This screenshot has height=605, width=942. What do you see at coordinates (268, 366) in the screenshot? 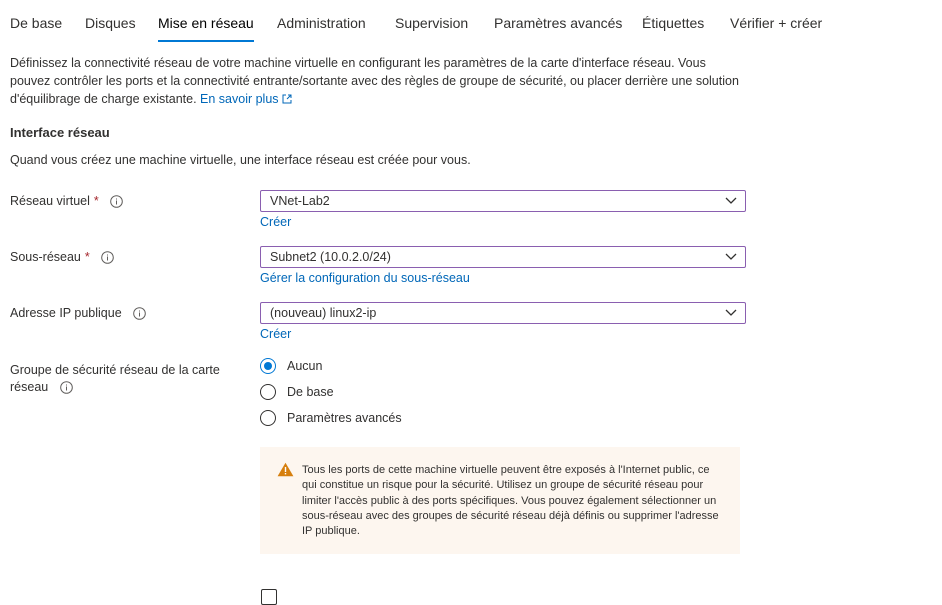
I see `radio-button-selected` at bounding box center [268, 366].